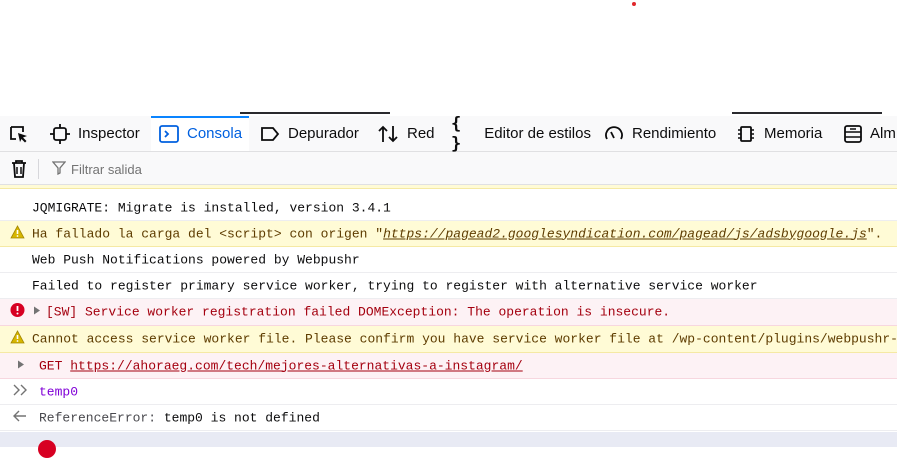 Image resolution: width=897 pixels, height=458 pixels. I want to click on debugger-icon, so click(270, 134).